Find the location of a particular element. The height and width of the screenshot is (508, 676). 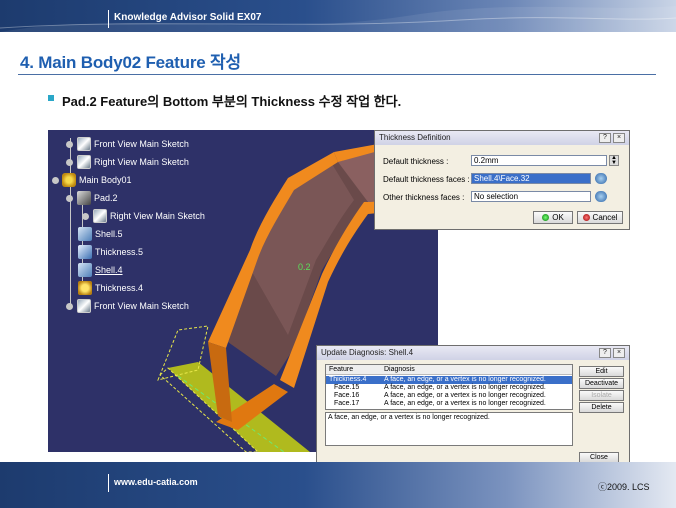

row-feature: Face.17 is located at coordinates (347, 403).